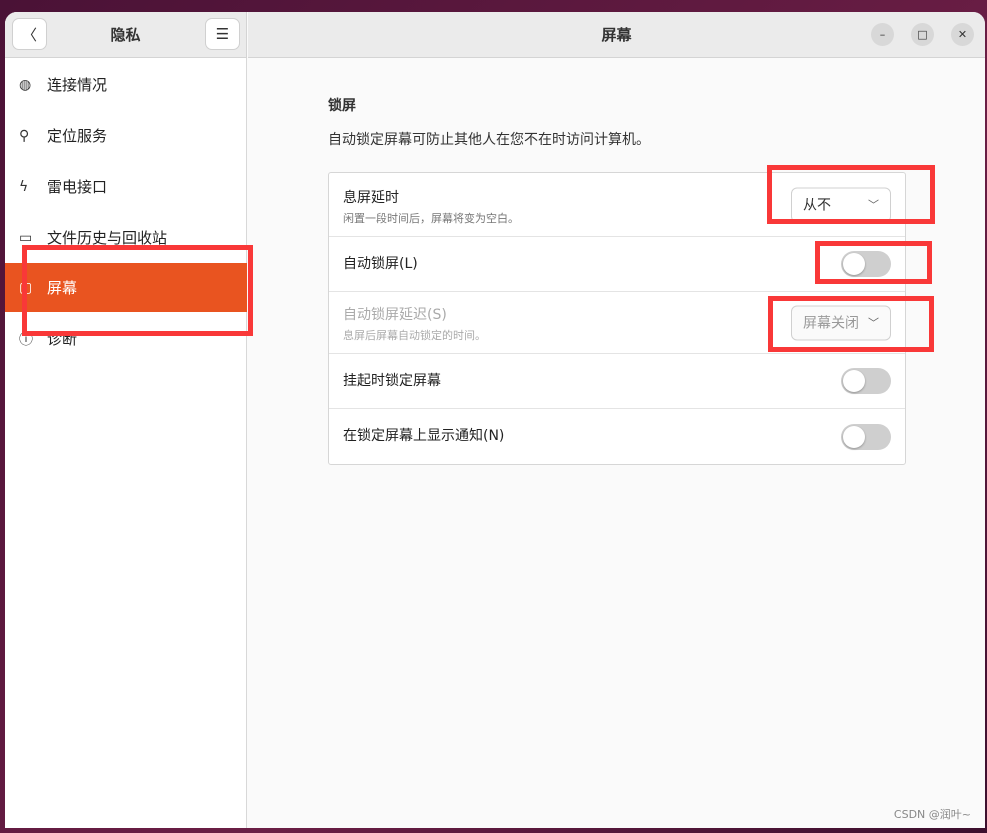  I want to click on lock-on-suspend-toggle, so click(866, 381).